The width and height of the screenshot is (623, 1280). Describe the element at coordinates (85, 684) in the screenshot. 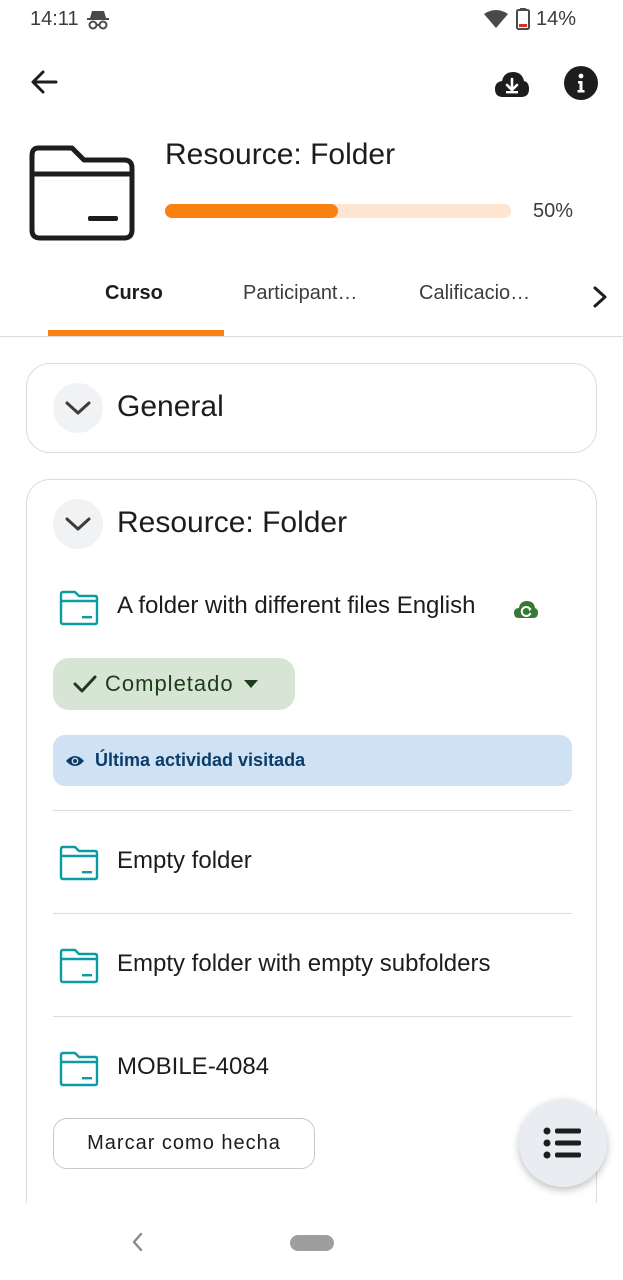

I see `check-icon` at that location.